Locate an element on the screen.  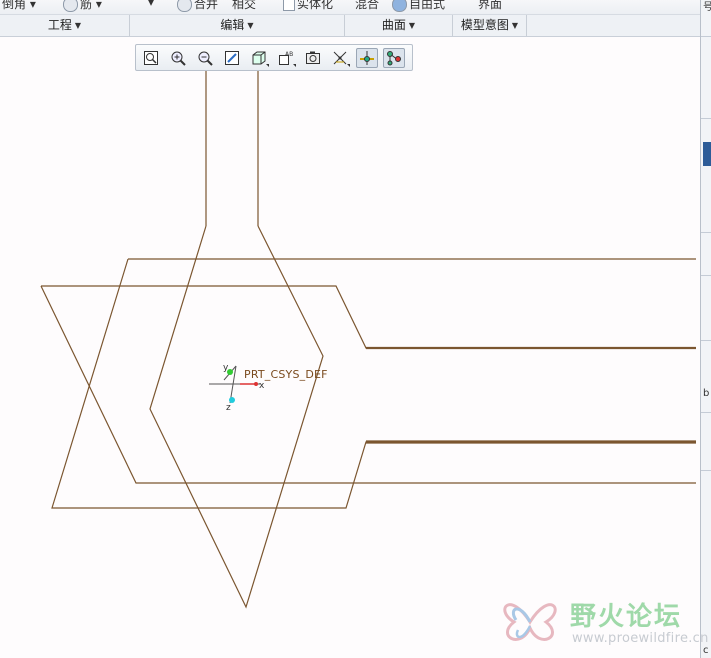
zoom-in-button is located at coordinates (178, 58).